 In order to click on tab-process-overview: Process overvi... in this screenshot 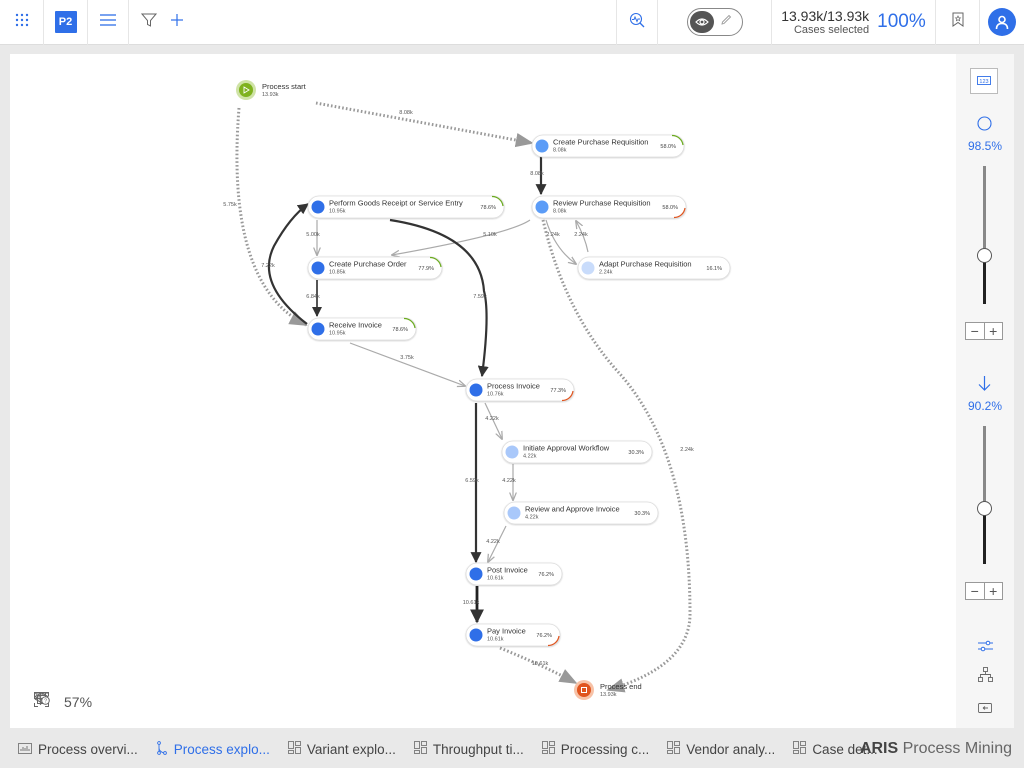, I will do `click(78, 749)`.